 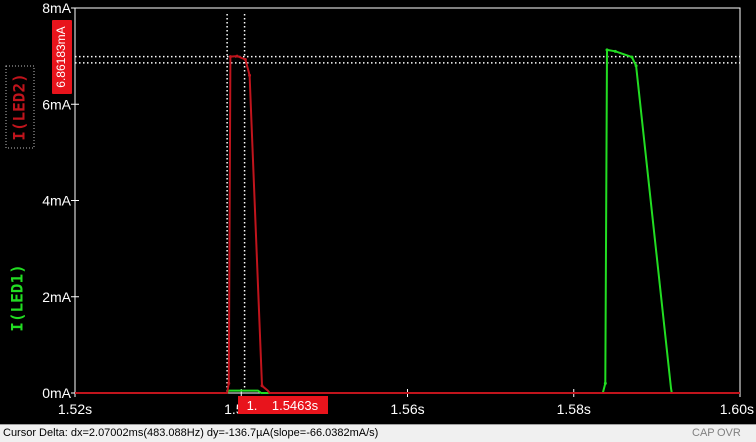 I want to click on y-tick-label: 0mA, so click(x=56, y=393).